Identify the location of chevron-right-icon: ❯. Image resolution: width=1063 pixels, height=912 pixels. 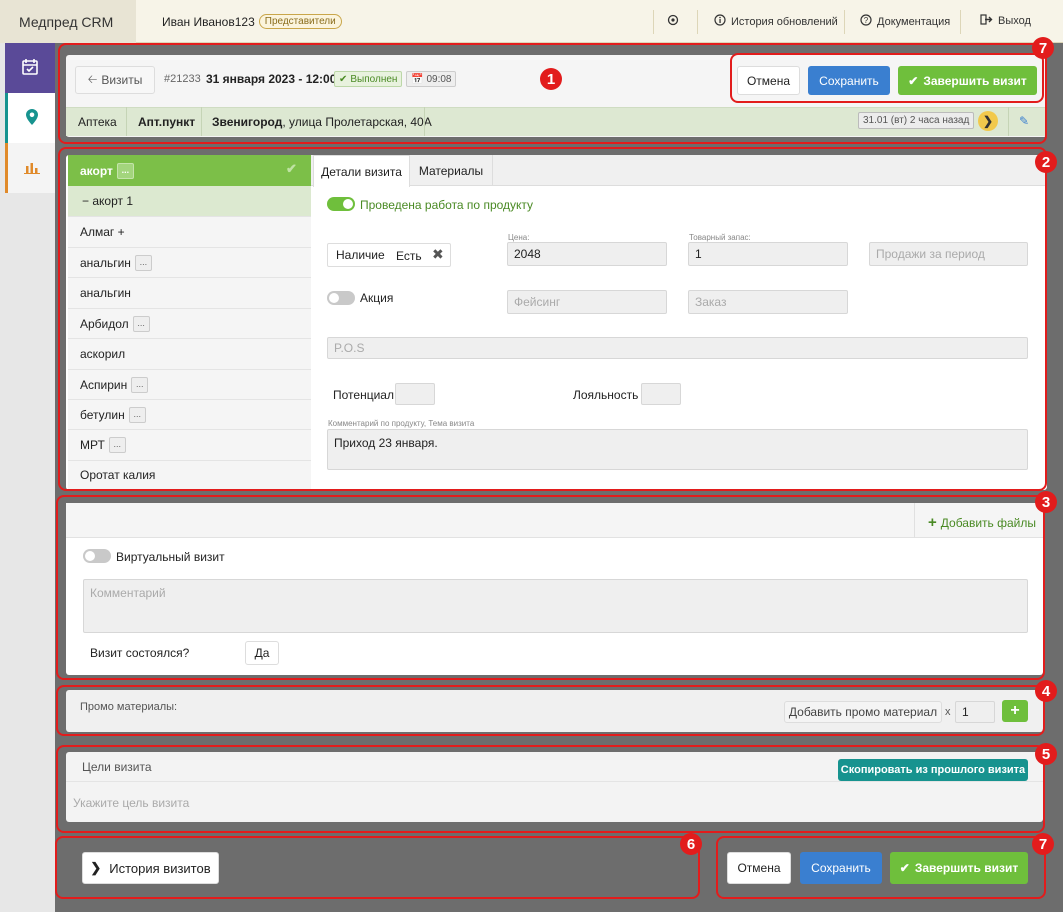
(96, 867).